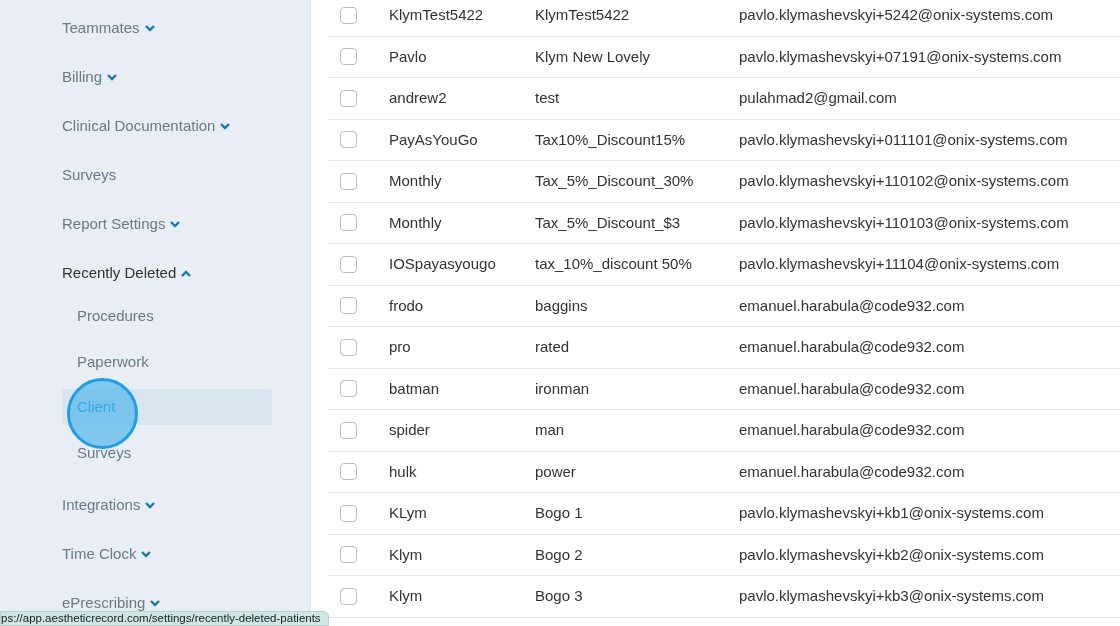 This screenshot has width=1120, height=626. What do you see at coordinates (904, 181) in the screenshot?
I see `table-cell-text: pavlo.klymashevskyi+110102@onix-systems.com` at bounding box center [904, 181].